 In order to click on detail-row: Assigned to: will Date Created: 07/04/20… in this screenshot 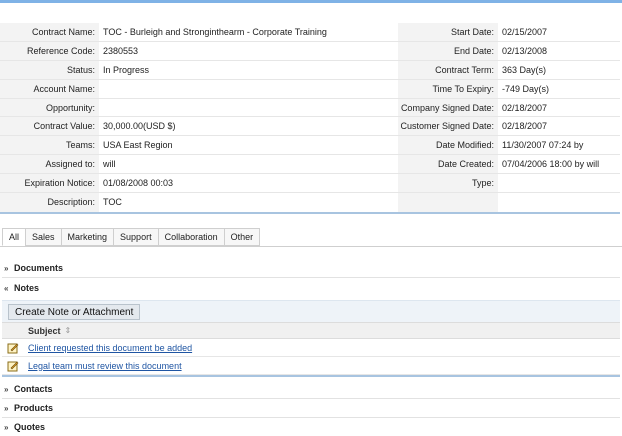, I will do `click(310, 165)`.